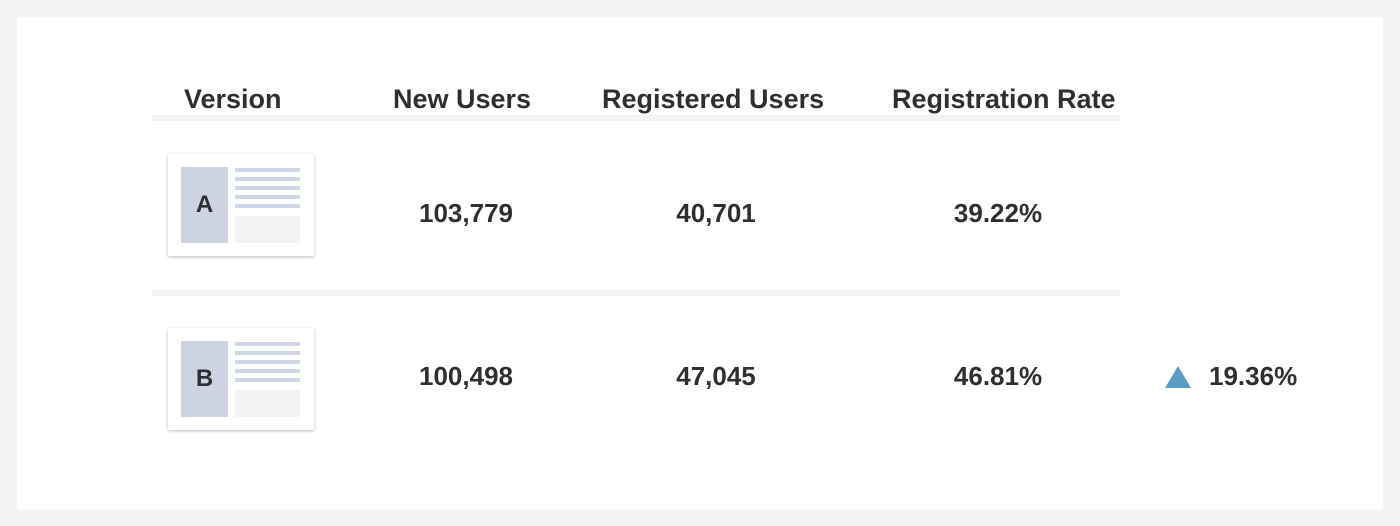 The width and height of the screenshot is (1400, 526). Describe the element at coordinates (204, 379) in the screenshot. I see `version-label: B` at that location.